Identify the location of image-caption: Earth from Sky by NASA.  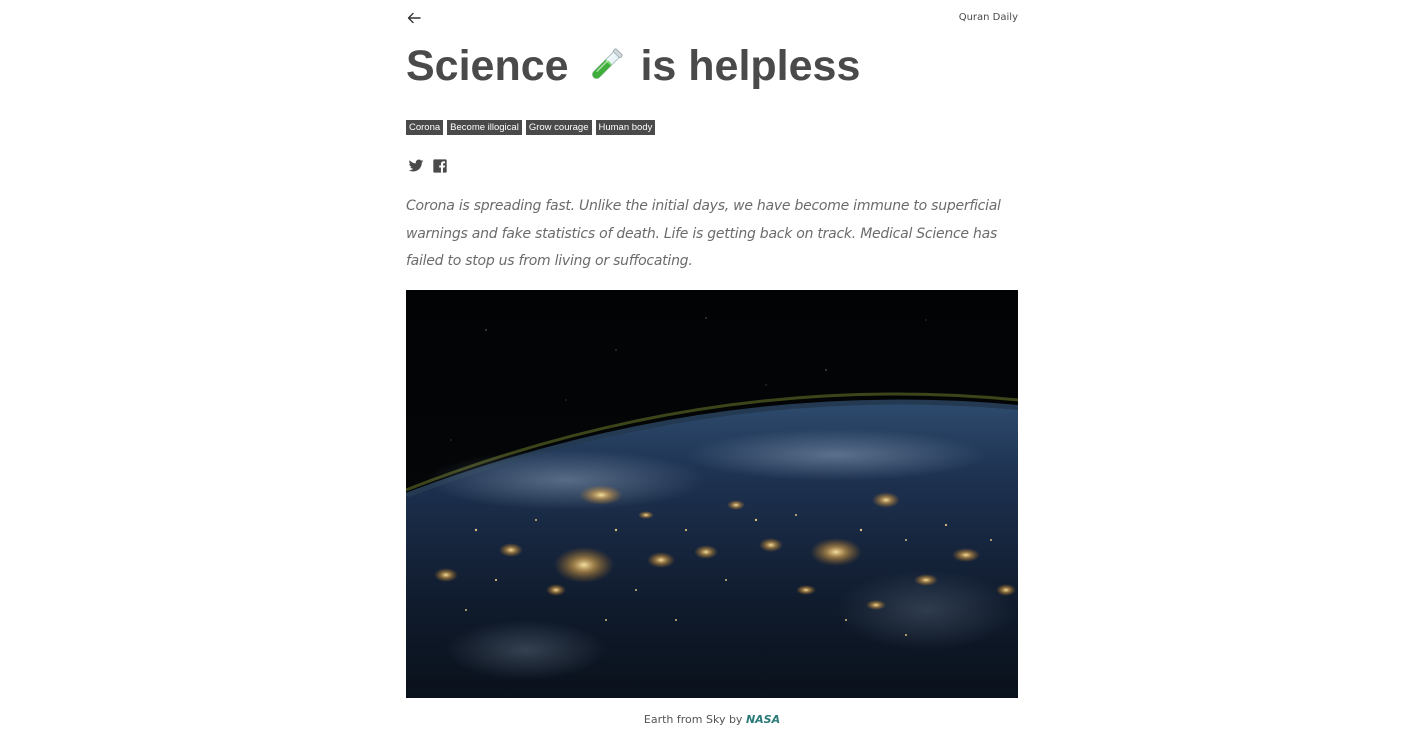
(712, 719).